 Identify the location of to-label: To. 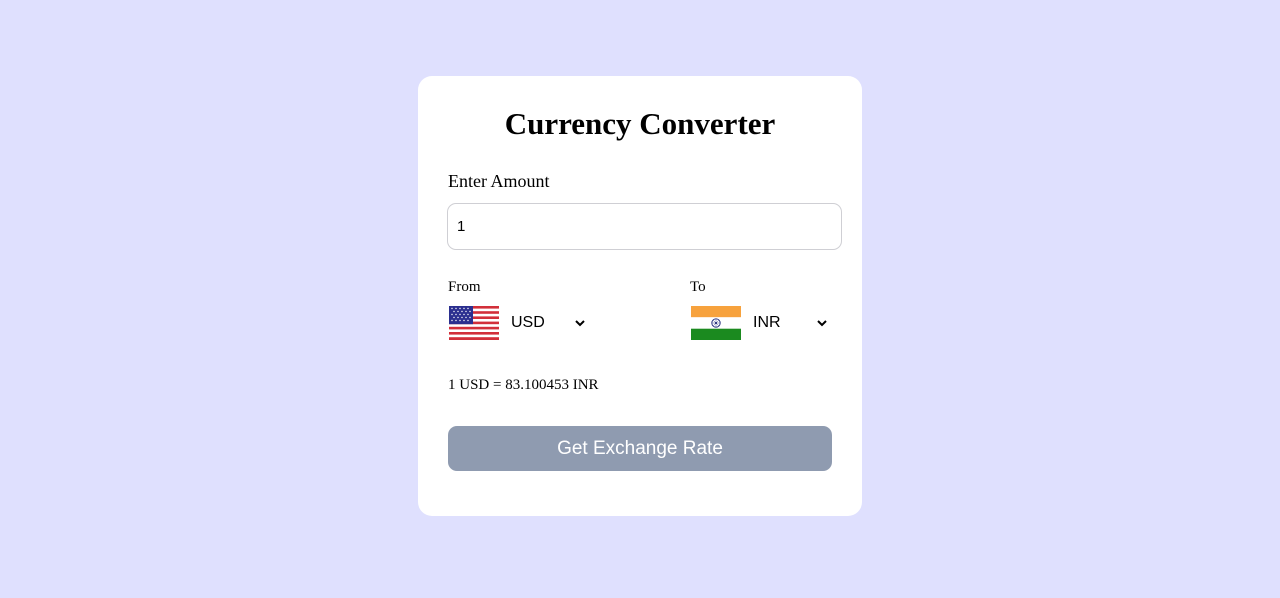
(698, 287).